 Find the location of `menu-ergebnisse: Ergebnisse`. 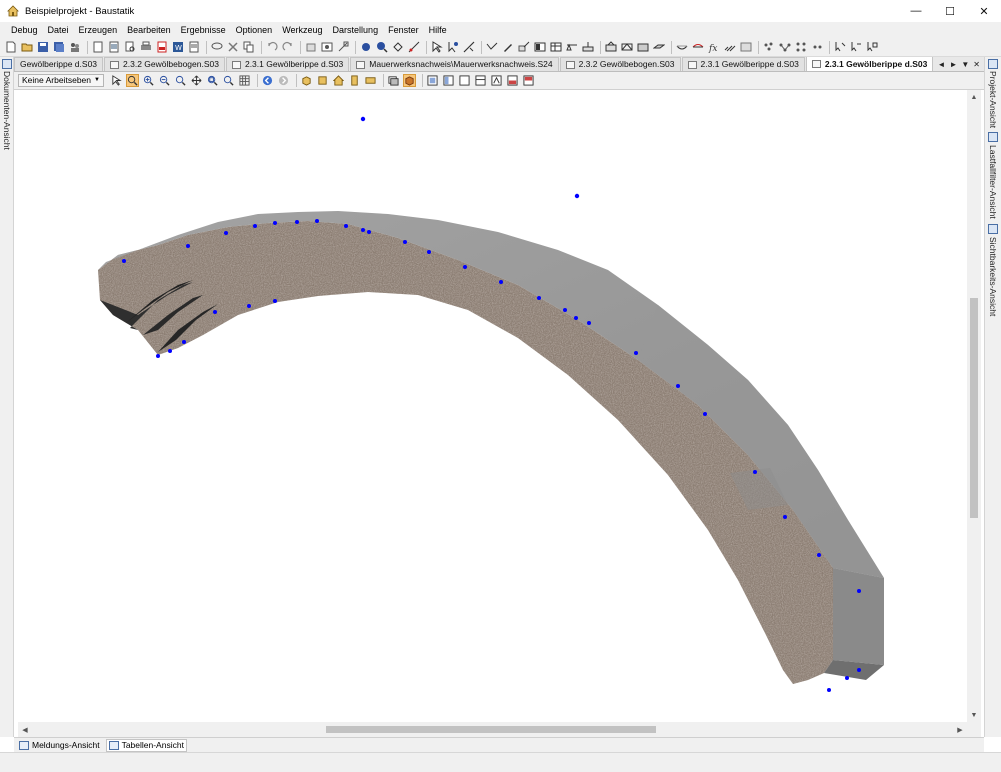

menu-ergebnisse: Ergebnisse is located at coordinates (203, 30).